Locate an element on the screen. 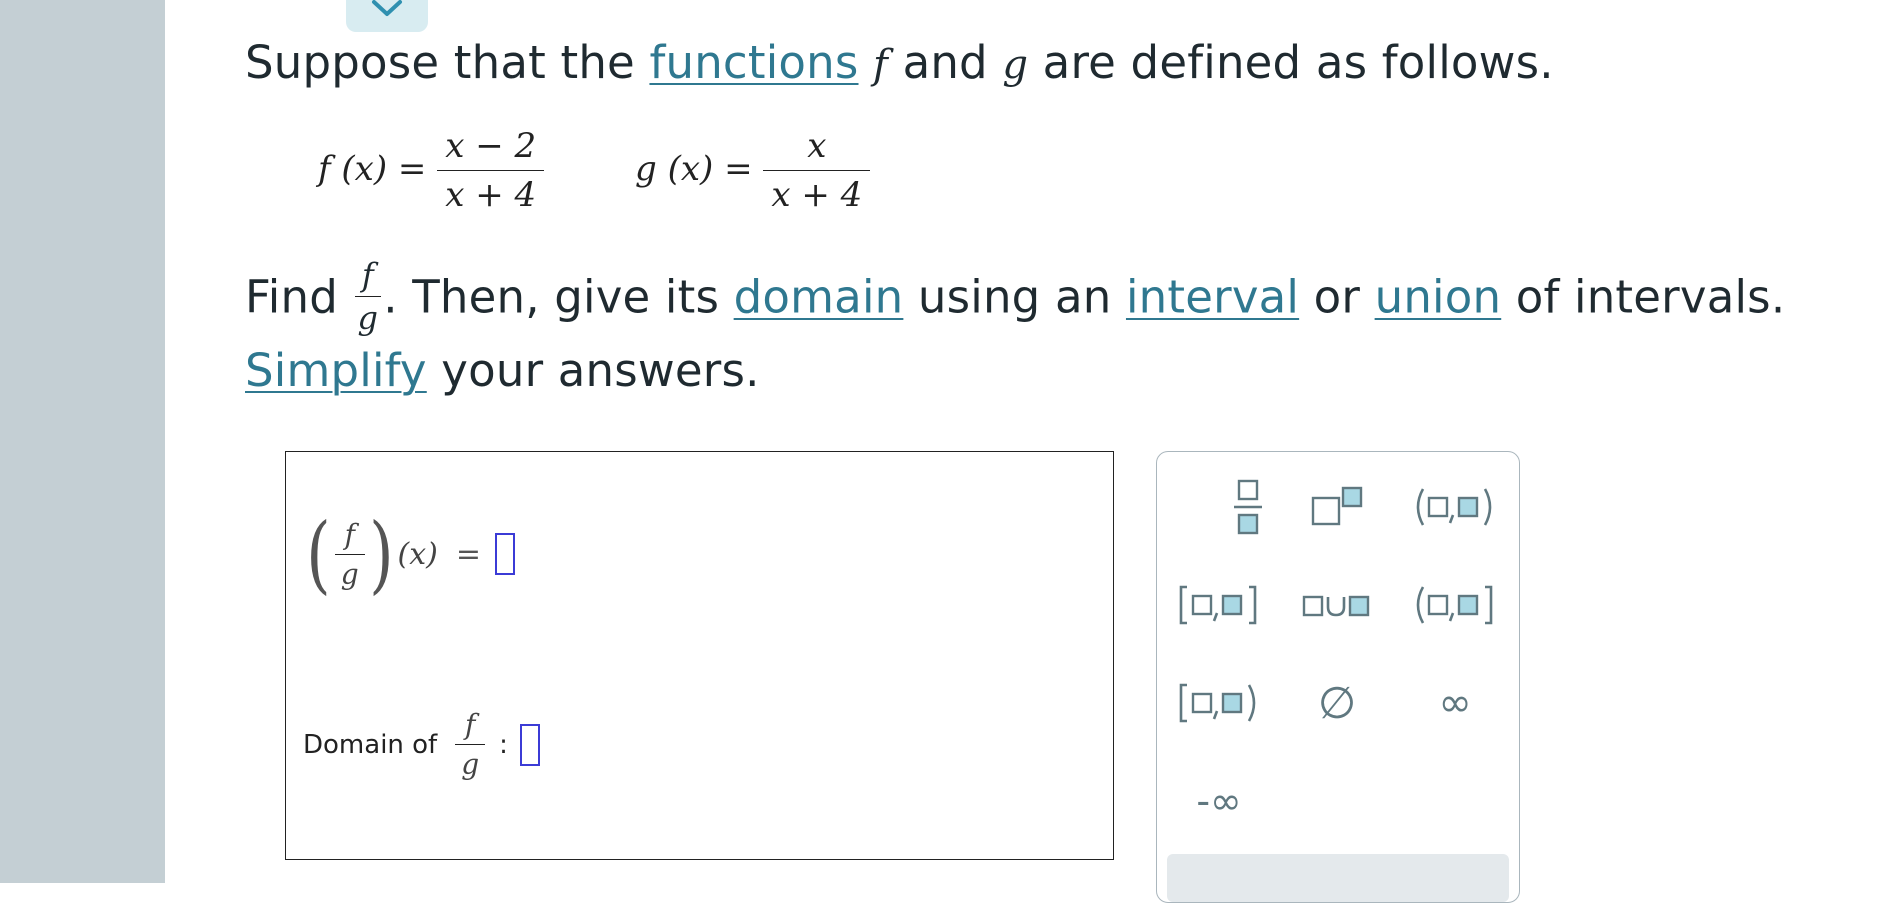  open-interval-button is located at coordinates (1455, 507).